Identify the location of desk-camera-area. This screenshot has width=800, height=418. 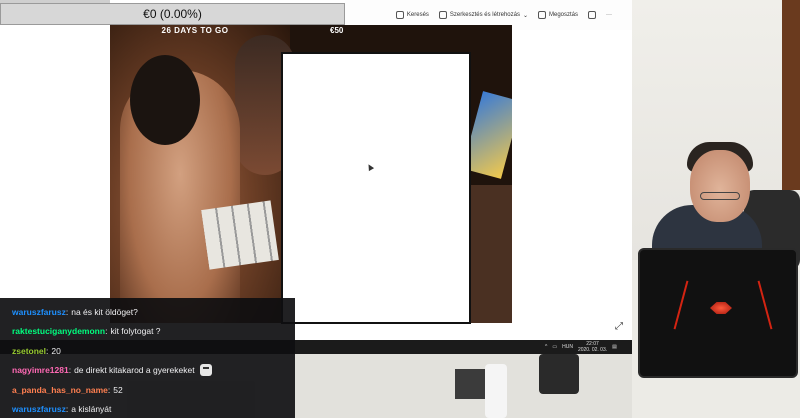
(463, 386).